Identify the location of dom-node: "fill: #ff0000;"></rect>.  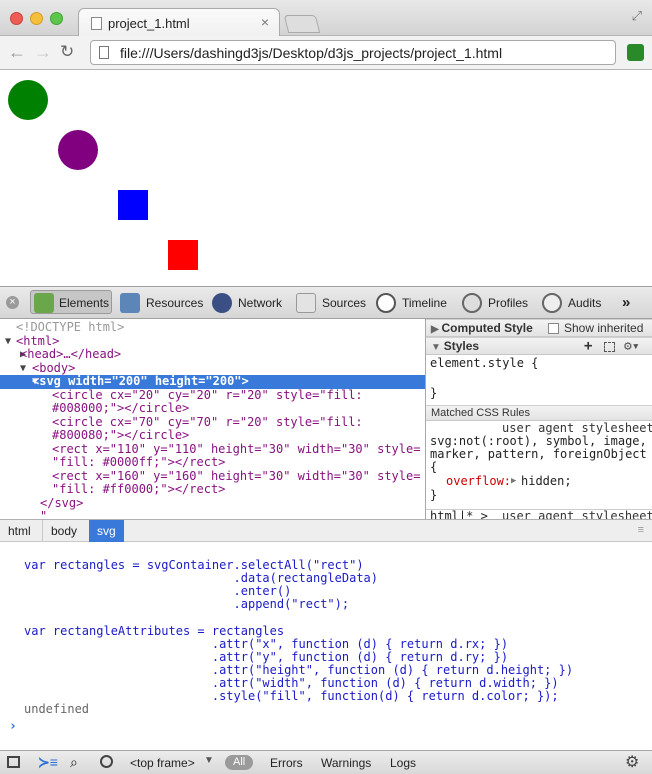
(212, 489).